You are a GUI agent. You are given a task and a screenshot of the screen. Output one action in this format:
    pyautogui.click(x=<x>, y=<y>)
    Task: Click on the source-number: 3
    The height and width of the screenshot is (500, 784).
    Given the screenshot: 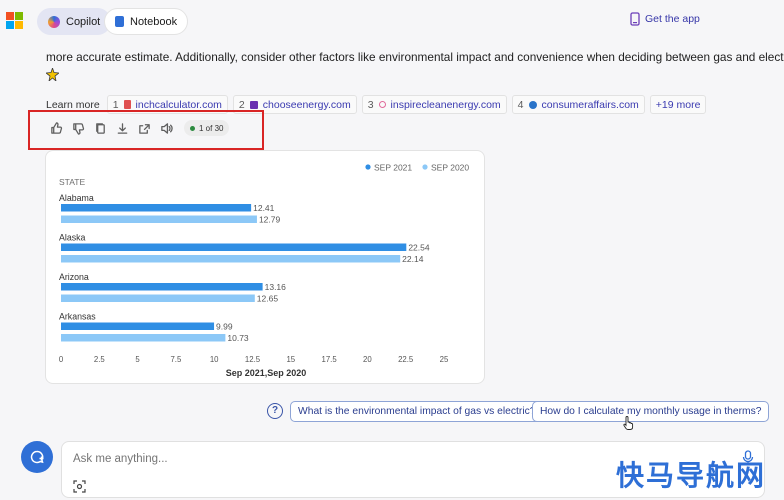 What is the action you would take?
    pyautogui.click(x=370, y=104)
    